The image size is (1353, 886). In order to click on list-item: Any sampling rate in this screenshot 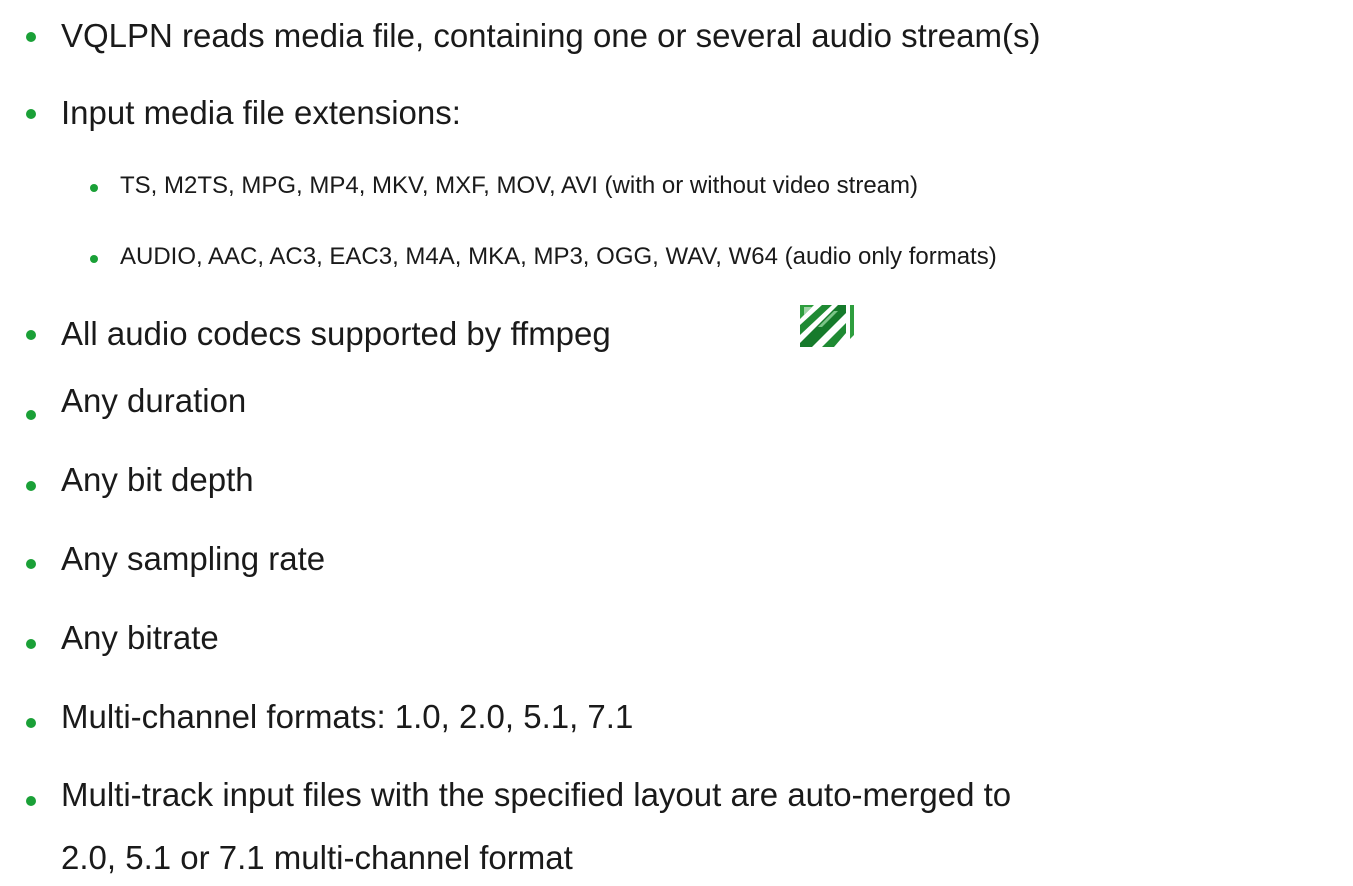, I will do `click(193, 558)`.